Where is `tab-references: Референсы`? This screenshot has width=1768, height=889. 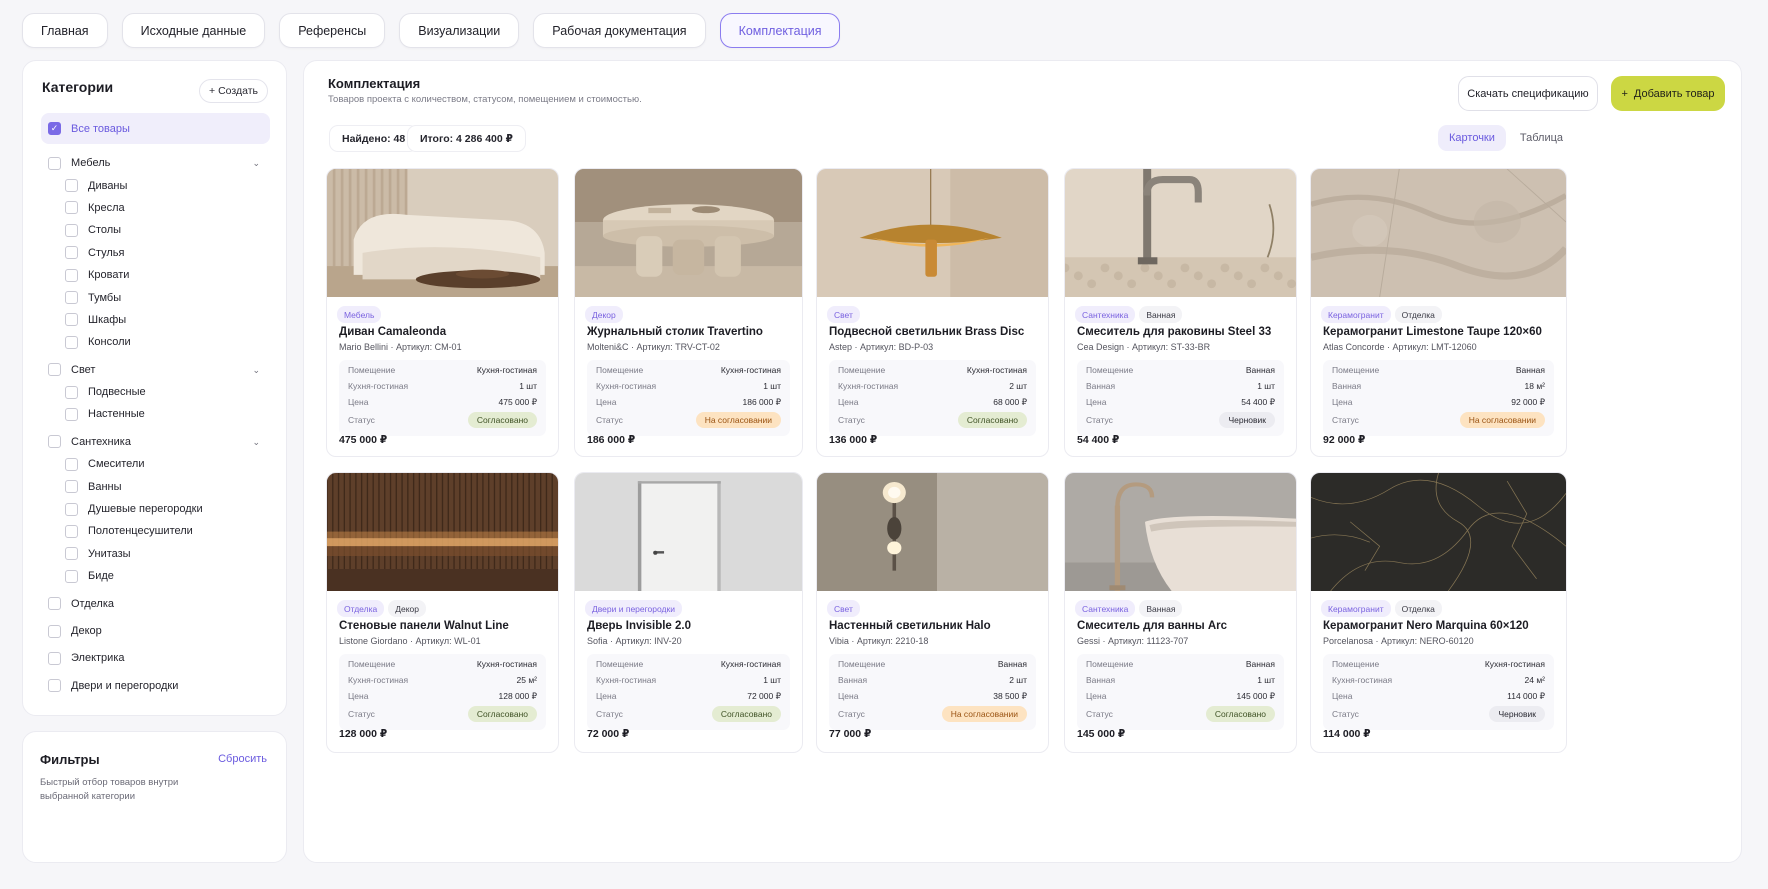 tab-references: Референсы is located at coordinates (332, 30).